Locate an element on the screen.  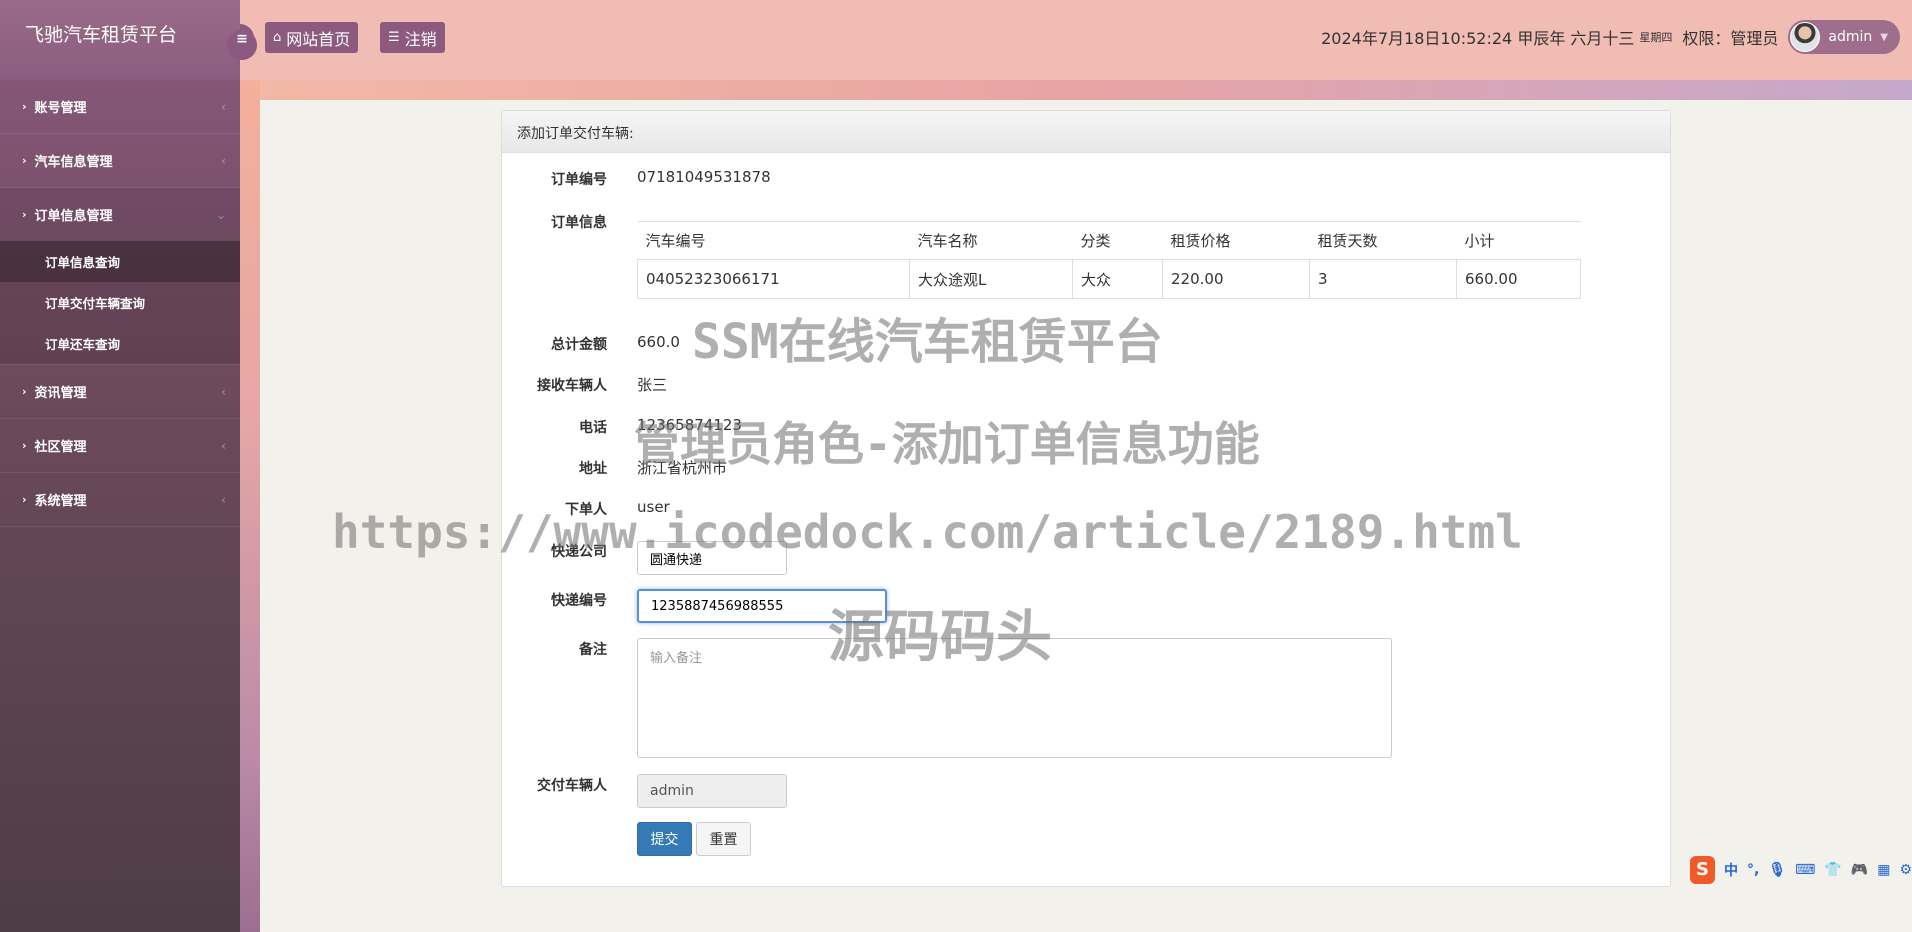
home-button: ⌂ 网站首页 is located at coordinates (312, 37).